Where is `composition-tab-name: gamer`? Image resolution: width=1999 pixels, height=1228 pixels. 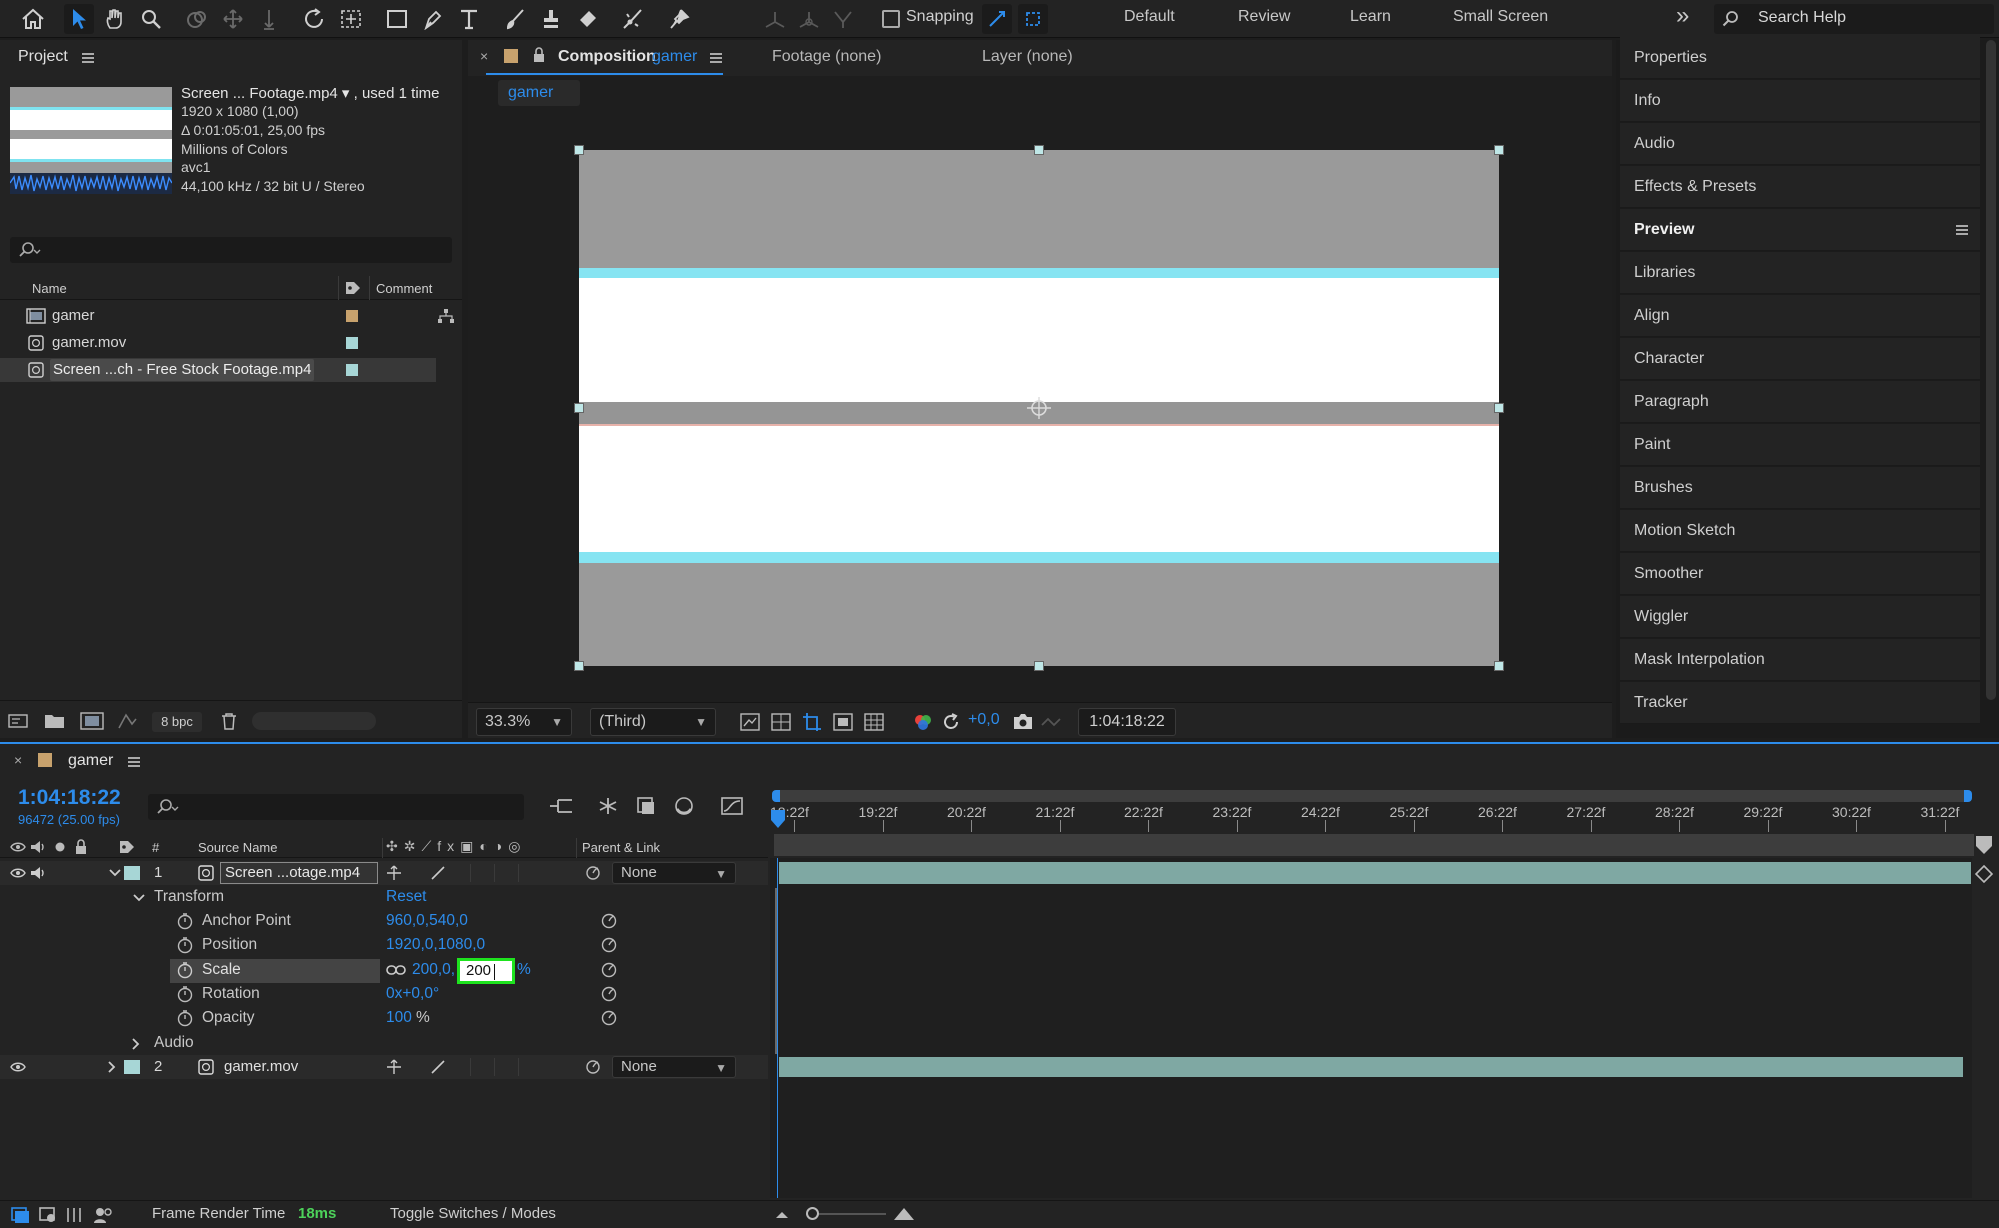
composition-tab-name: gamer is located at coordinates (674, 57).